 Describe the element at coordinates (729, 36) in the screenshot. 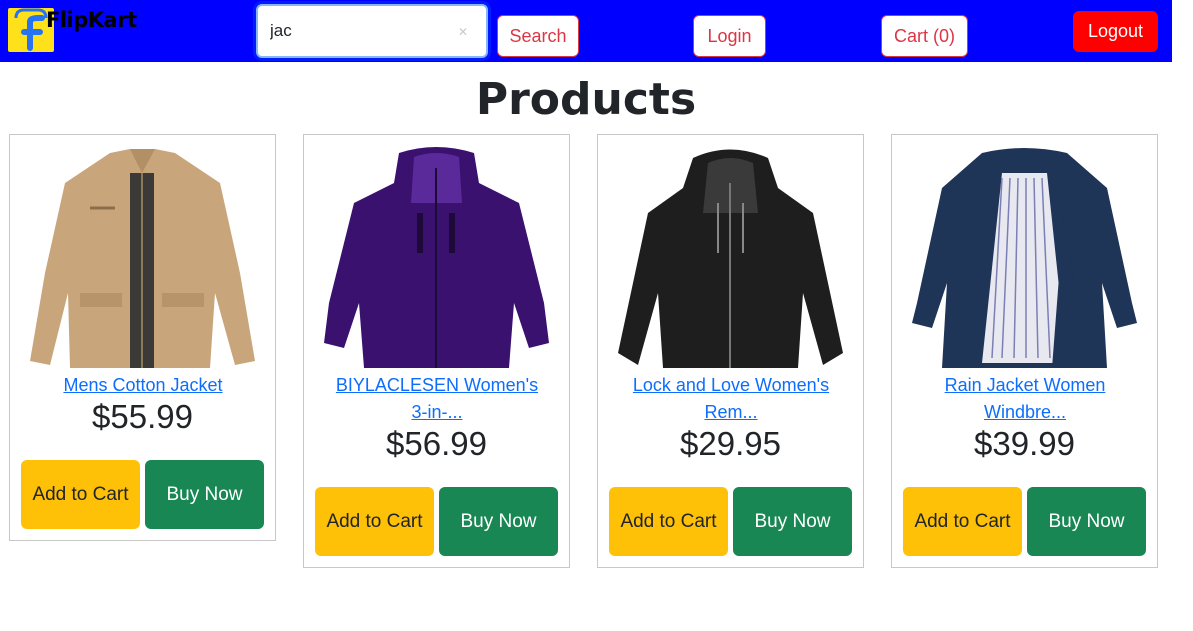

I see `login-button: Login` at that location.